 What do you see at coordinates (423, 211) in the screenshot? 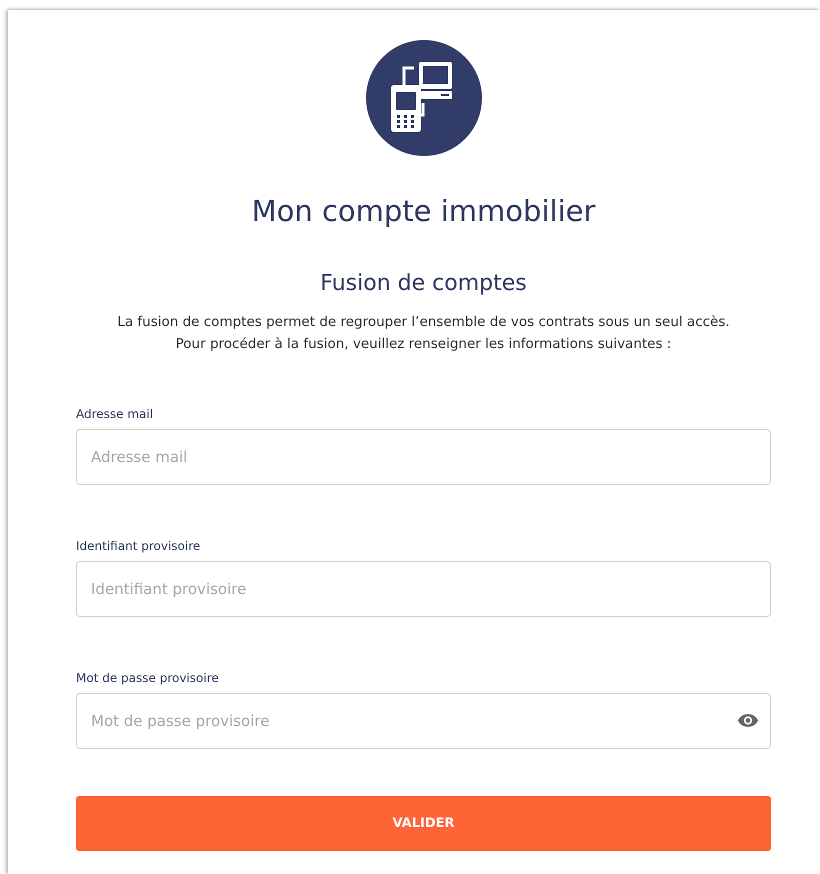
I see `page-title: Mon compte immobilier` at bounding box center [423, 211].